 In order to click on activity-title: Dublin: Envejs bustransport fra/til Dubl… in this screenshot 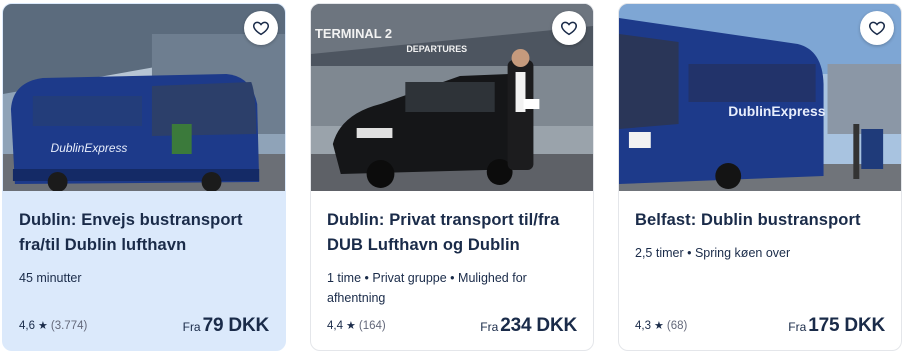, I will do `click(144, 233)`.